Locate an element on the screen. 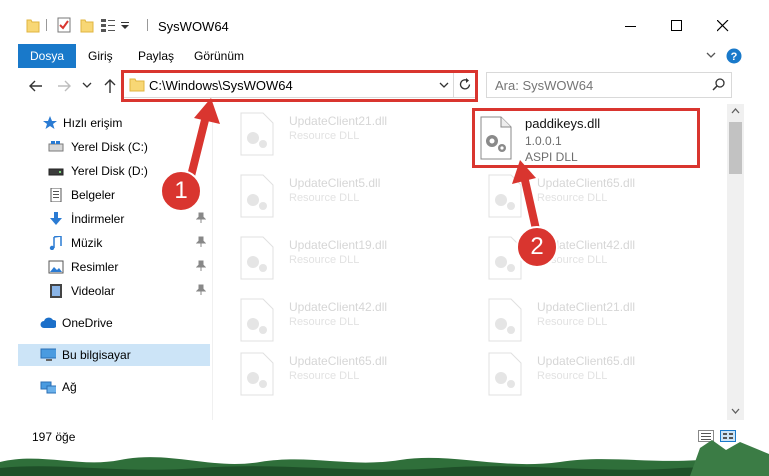  scroll-up-icon is located at coordinates (735, 111).